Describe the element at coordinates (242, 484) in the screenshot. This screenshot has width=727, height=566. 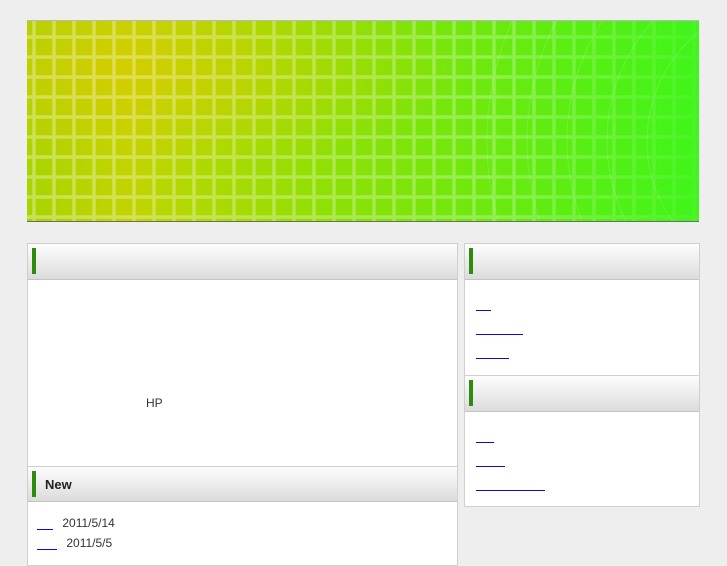
I see `news-panel-header: New` at that location.